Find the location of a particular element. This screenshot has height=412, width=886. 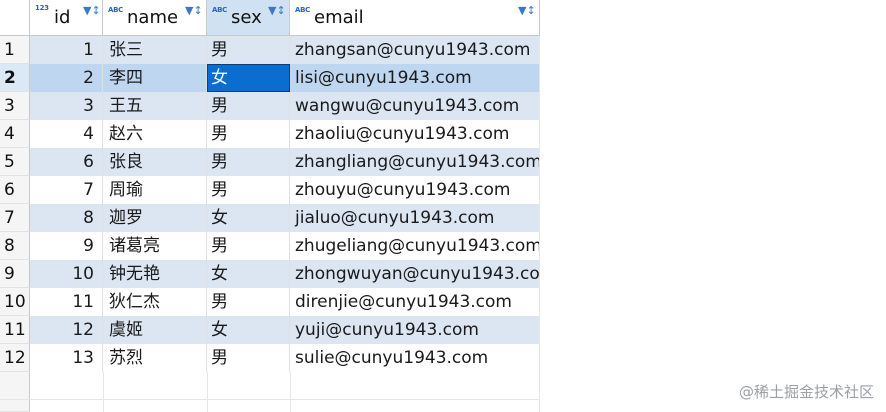

cell-name: 诸葛亮 is located at coordinates (155, 246).